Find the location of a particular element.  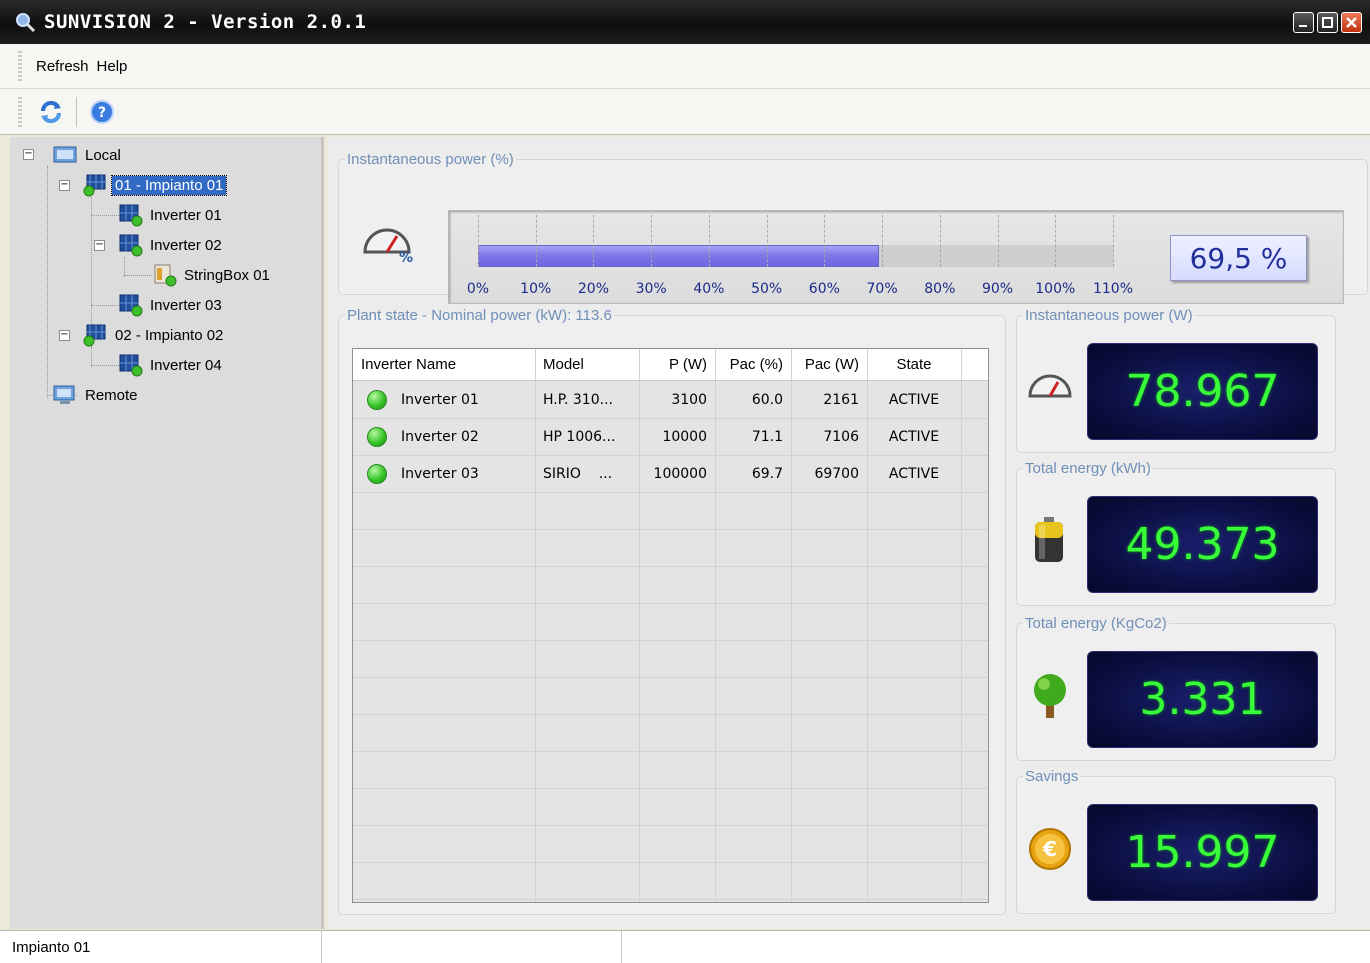

gauge-icon is located at coordinates (1050, 386).